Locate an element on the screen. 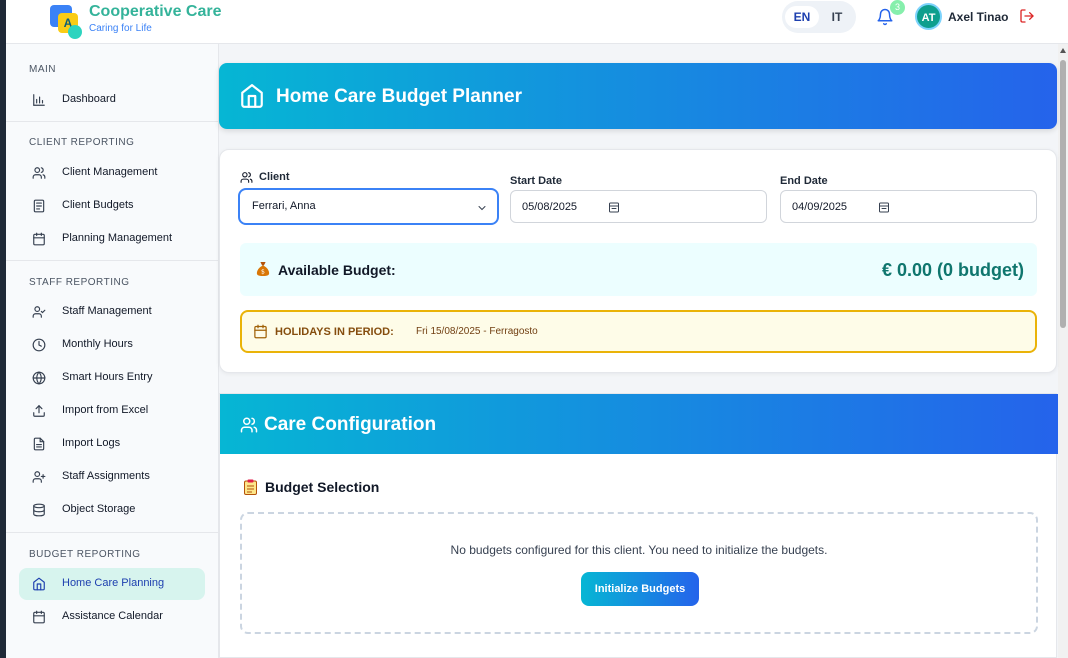 This screenshot has width=1068, height=658. holidays-value: Fri 15/08/2025 - Ferragosto is located at coordinates (477, 331).